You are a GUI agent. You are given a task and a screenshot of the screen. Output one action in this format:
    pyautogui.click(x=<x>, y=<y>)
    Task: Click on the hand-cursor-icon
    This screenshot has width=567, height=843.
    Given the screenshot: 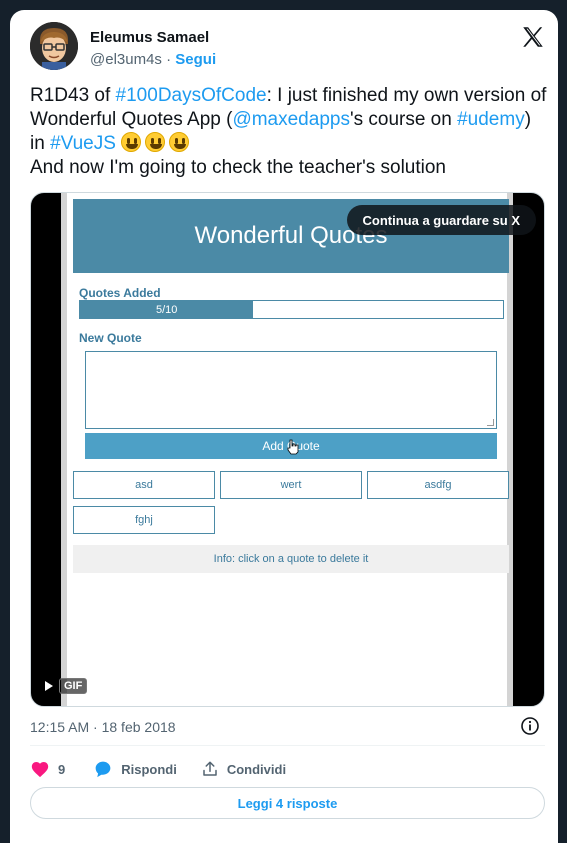 What is the action you would take?
    pyautogui.click(x=293, y=447)
    